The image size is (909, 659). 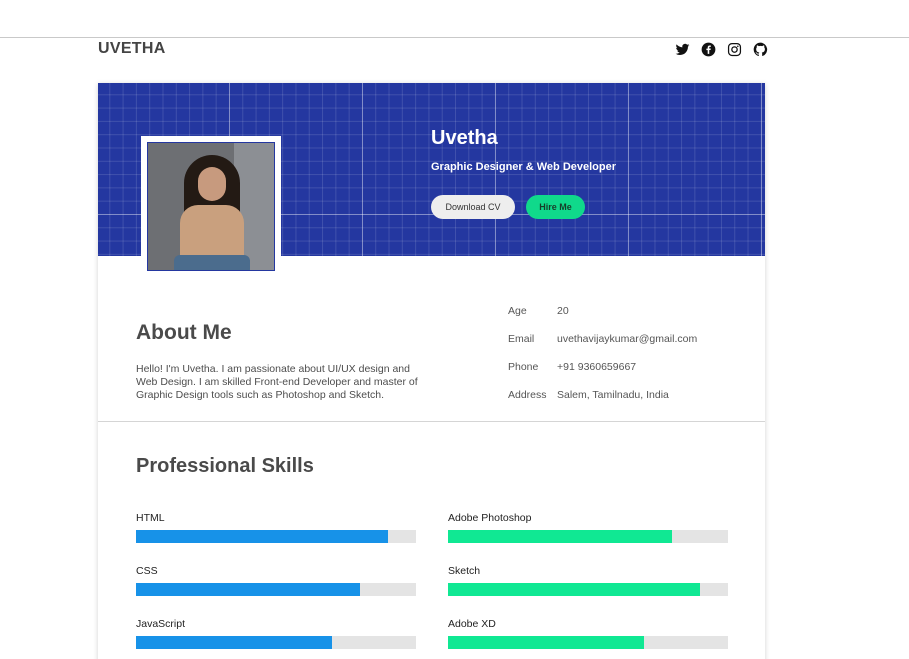 I want to click on profile-photo, so click(x=211, y=206).